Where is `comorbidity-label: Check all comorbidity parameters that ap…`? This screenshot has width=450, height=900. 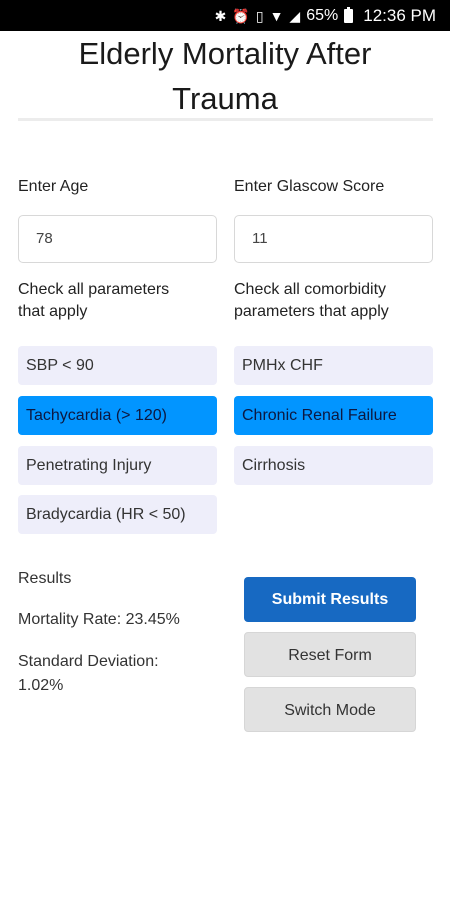
comorbidity-label: Check all comorbidity parameters that ap… is located at coordinates (311, 301).